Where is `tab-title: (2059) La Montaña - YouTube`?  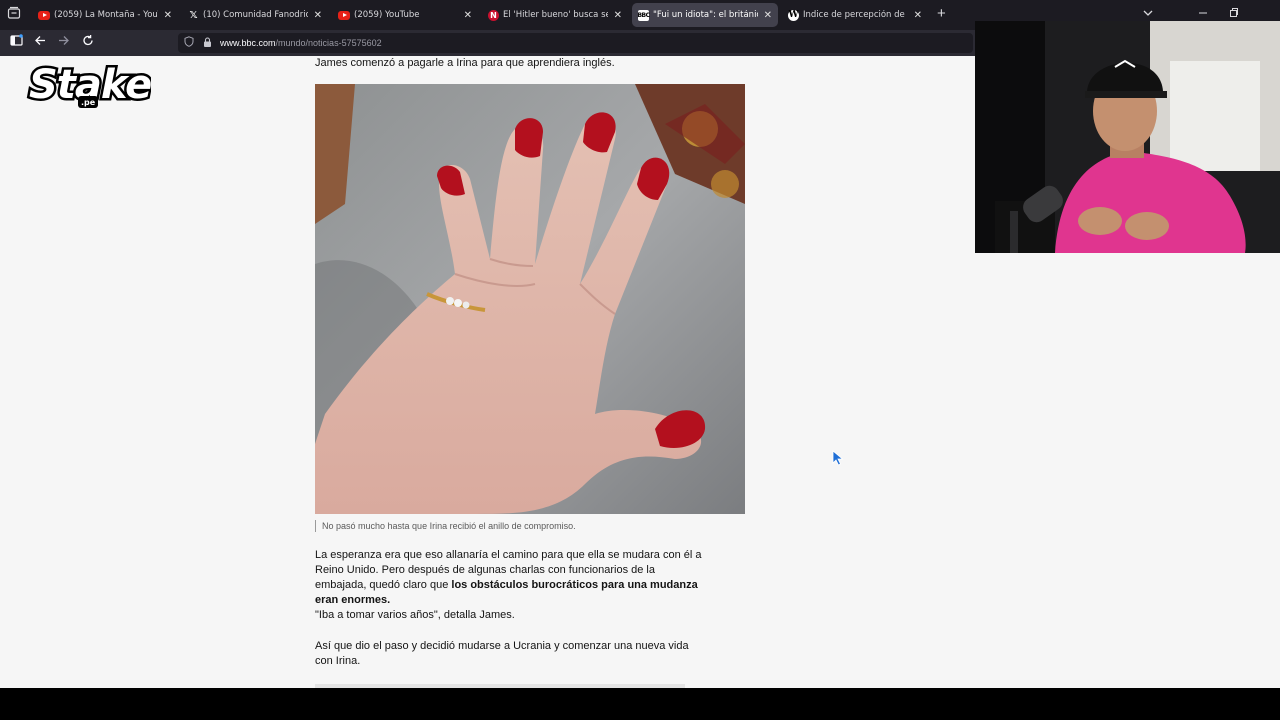 tab-title: (2059) La Montaña - YouTube is located at coordinates (106, 15).